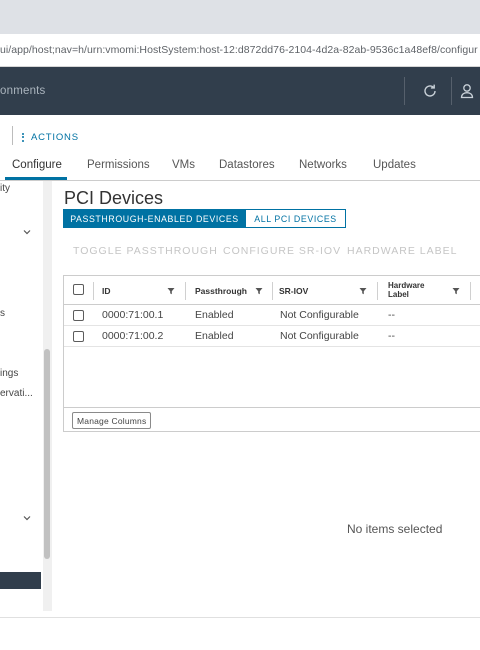 The width and height of the screenshot is (480, 650). What do you see at coordinates (78, 289) in the screenshot?
I see `select-all-checkbox` at bounding box center [78, 289].